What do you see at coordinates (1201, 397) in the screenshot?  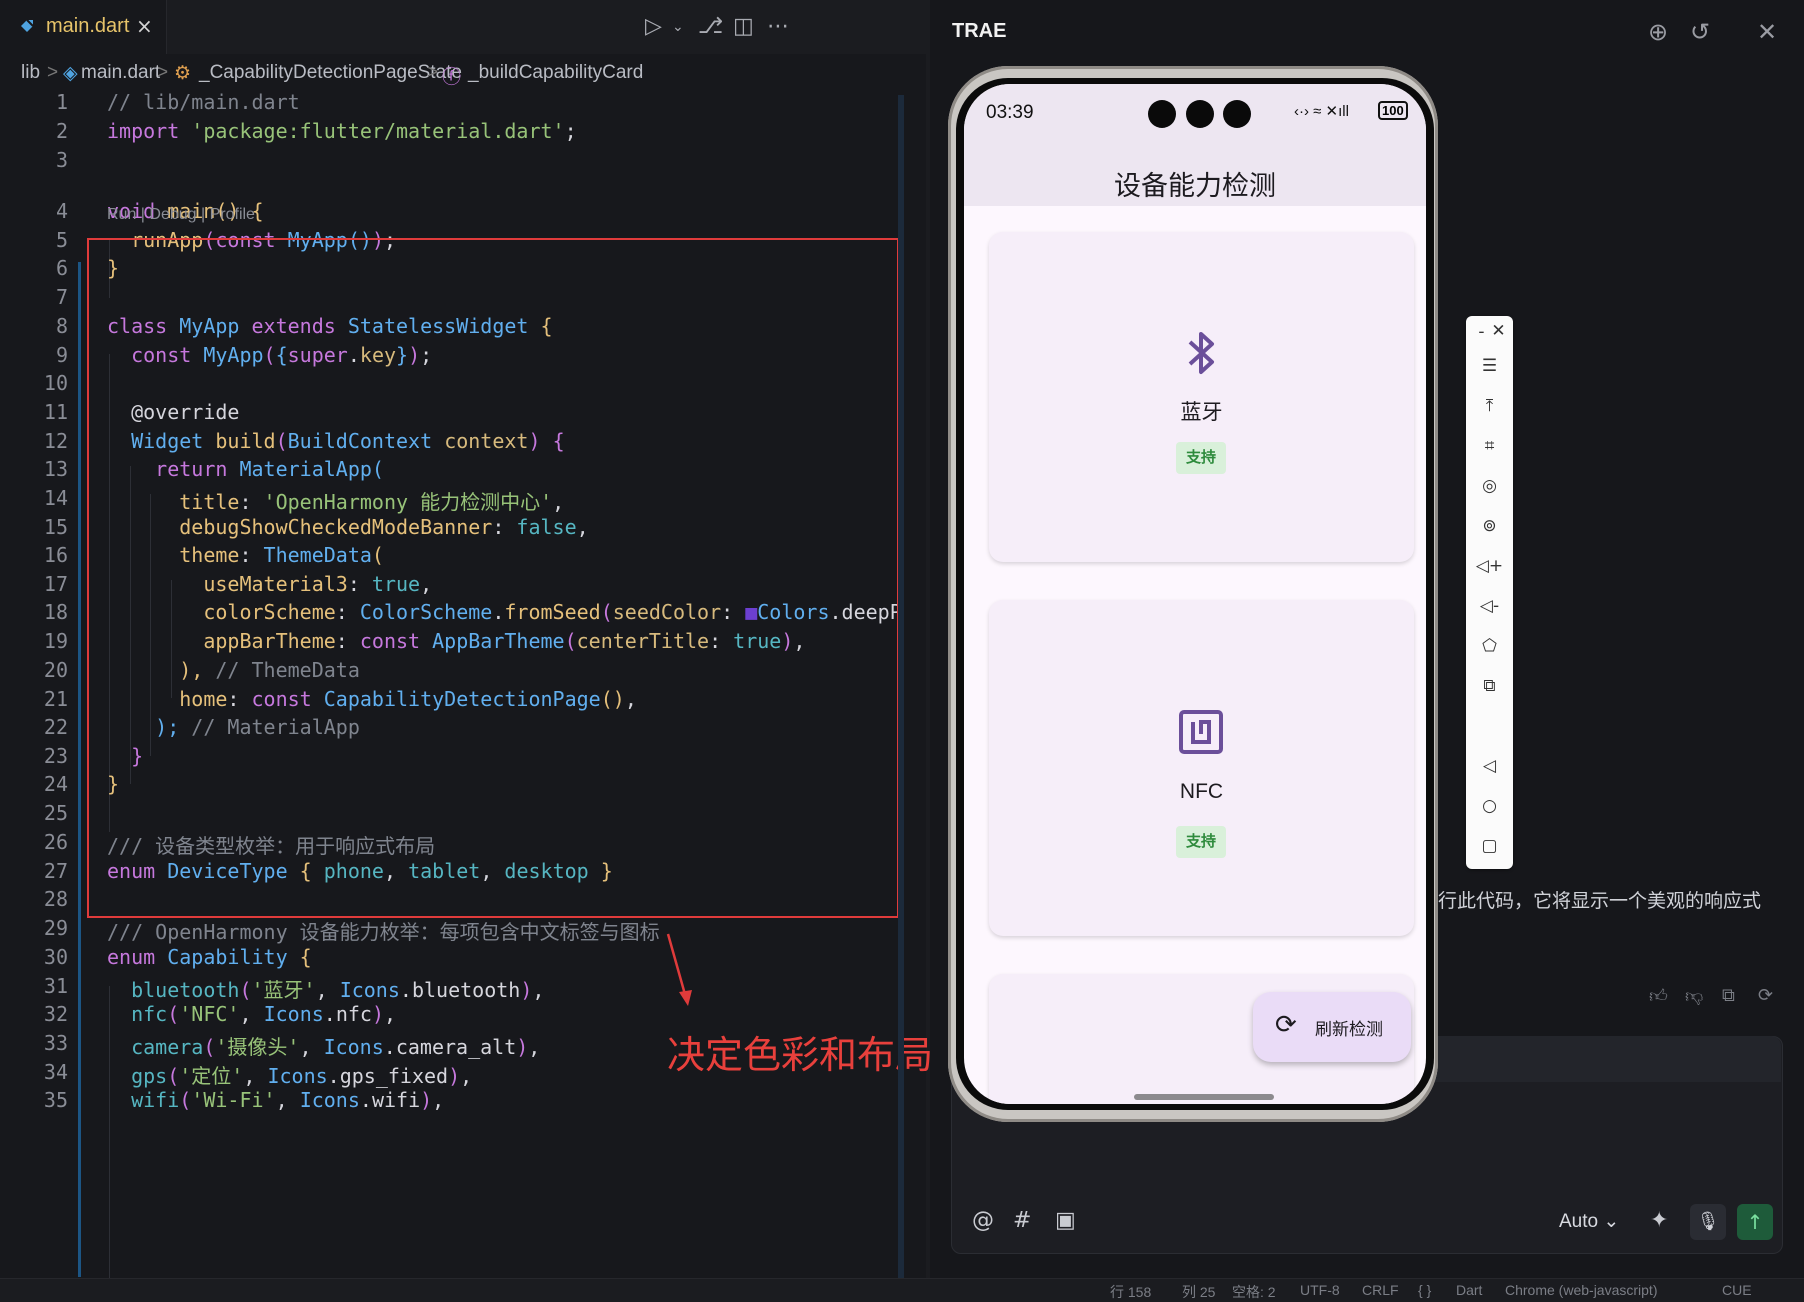 I see `capability-card-bluetooth: 蓝牙 支持` at bounding box center [1201, 397].